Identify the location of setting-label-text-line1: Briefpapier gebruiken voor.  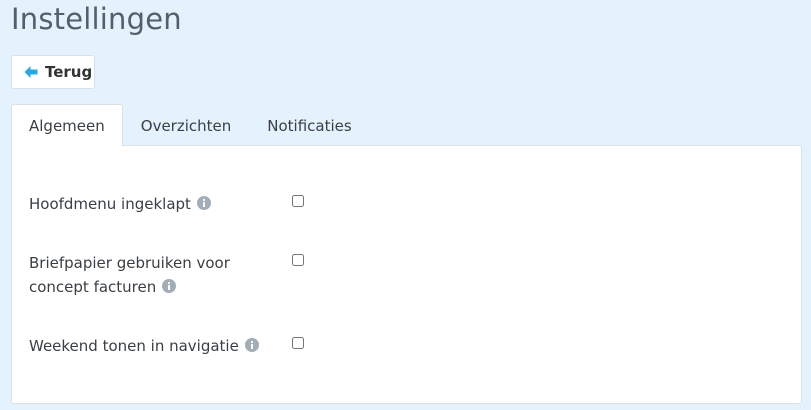
(129, 263).